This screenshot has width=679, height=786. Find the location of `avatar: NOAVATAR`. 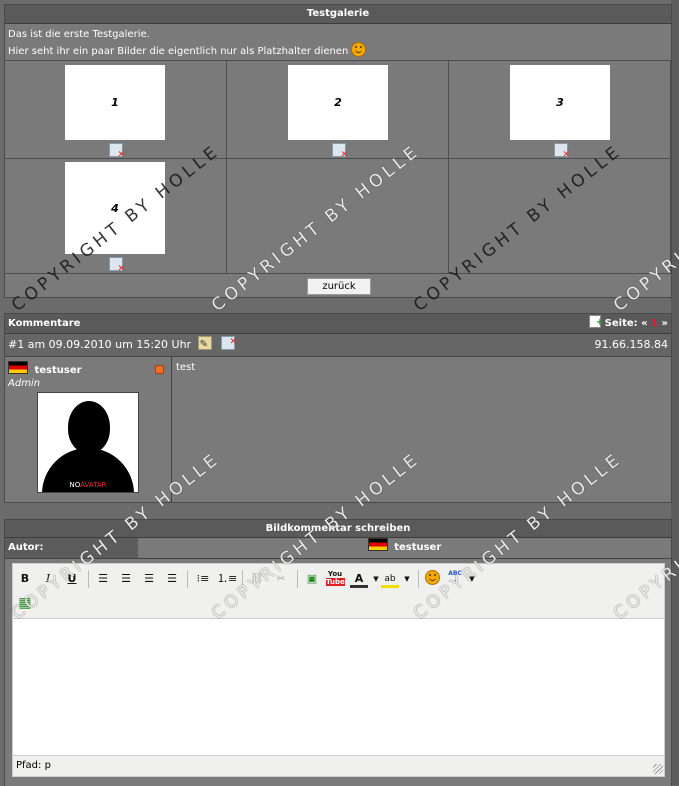

avatar: NOAVATAR is located at coordinates (88, 442).